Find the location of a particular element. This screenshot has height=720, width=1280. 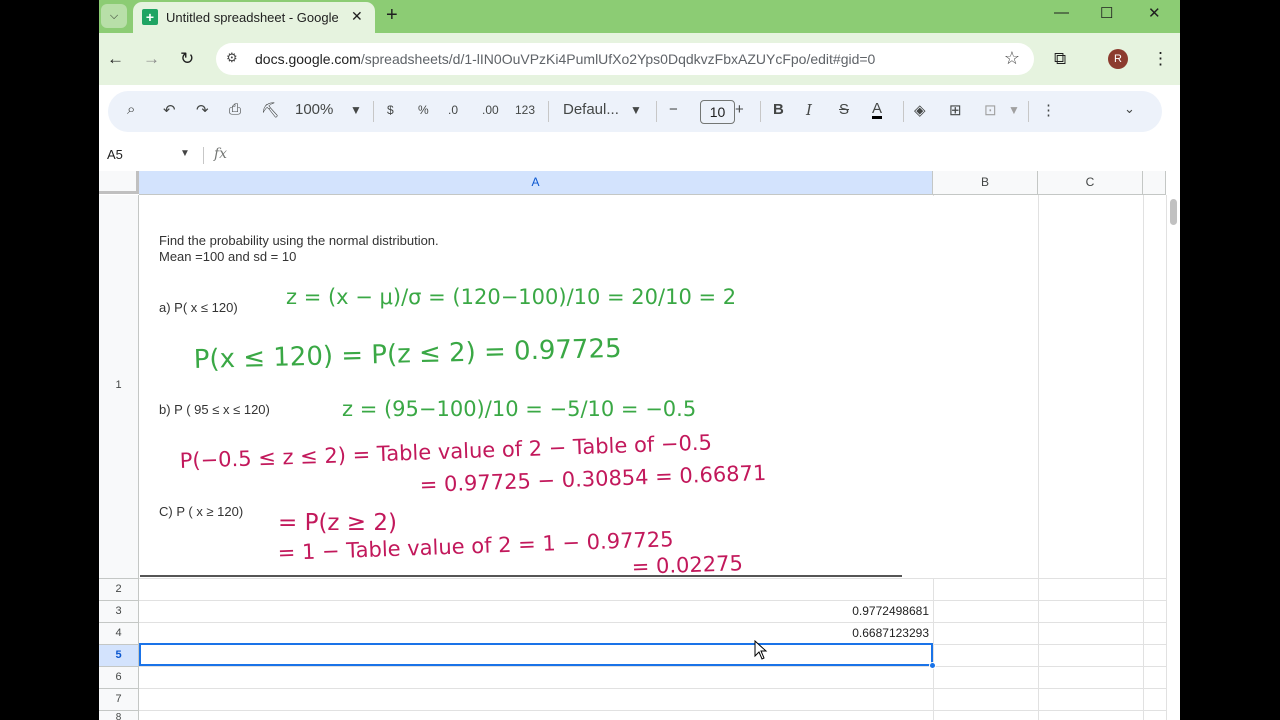

part-a-z-score: z = (x − μ)/σ = (120−100)/10 = 20/10 = 2 is located at coordinates (511, 297).